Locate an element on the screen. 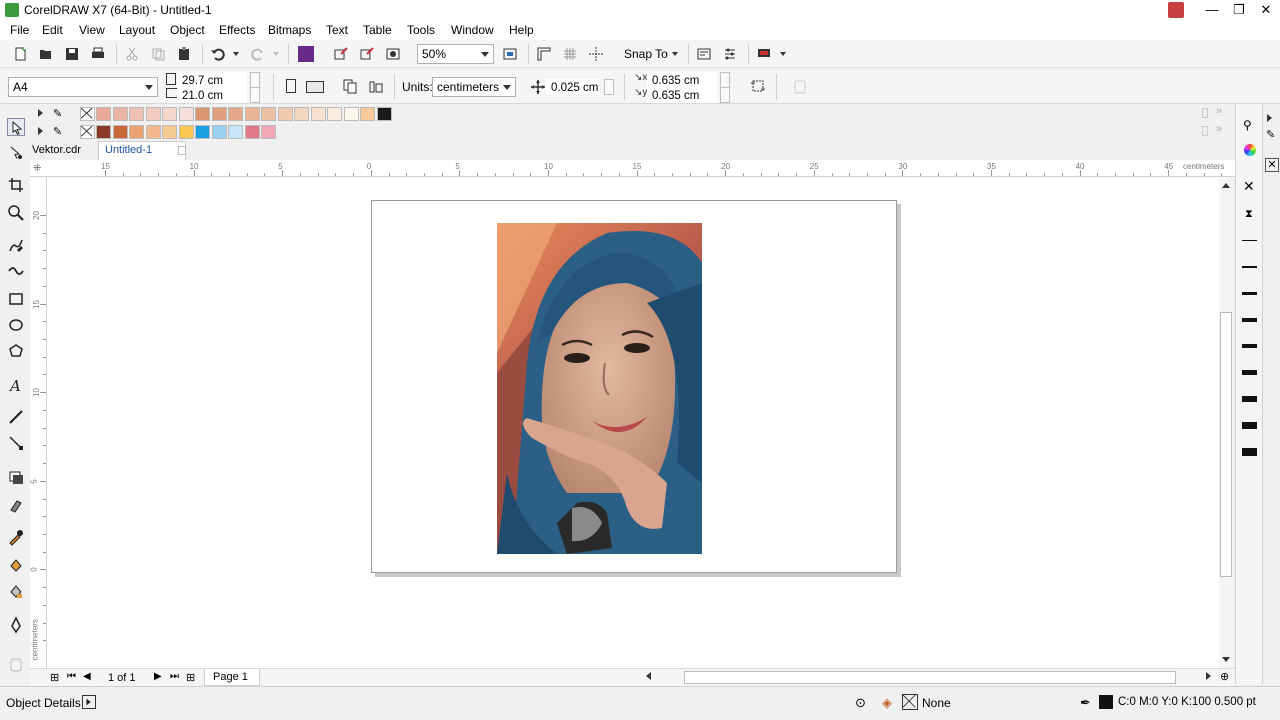 The height and width of the screenshot is (720, 1280). tab-close-icon is located at coordinates (182, 150).